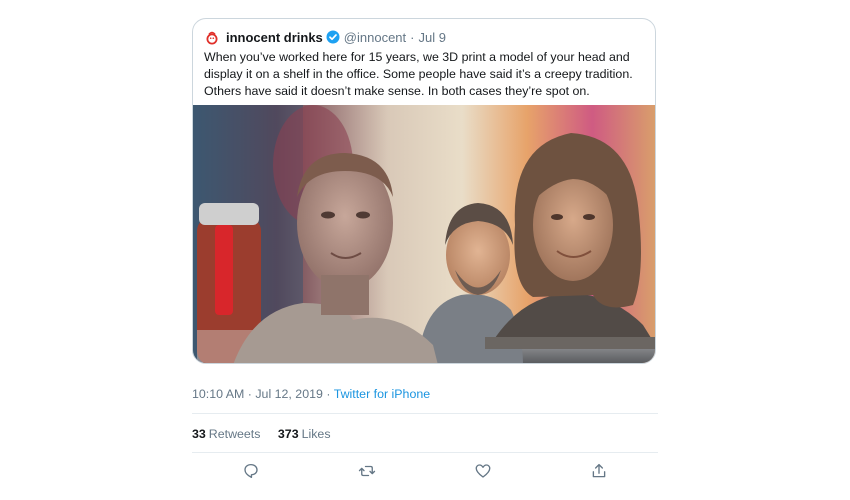 The height and width of the screenshot is (500, 850). Describe the element at coordinates (425, 452) in the screenshot. I see `divider-bottom` at that location.